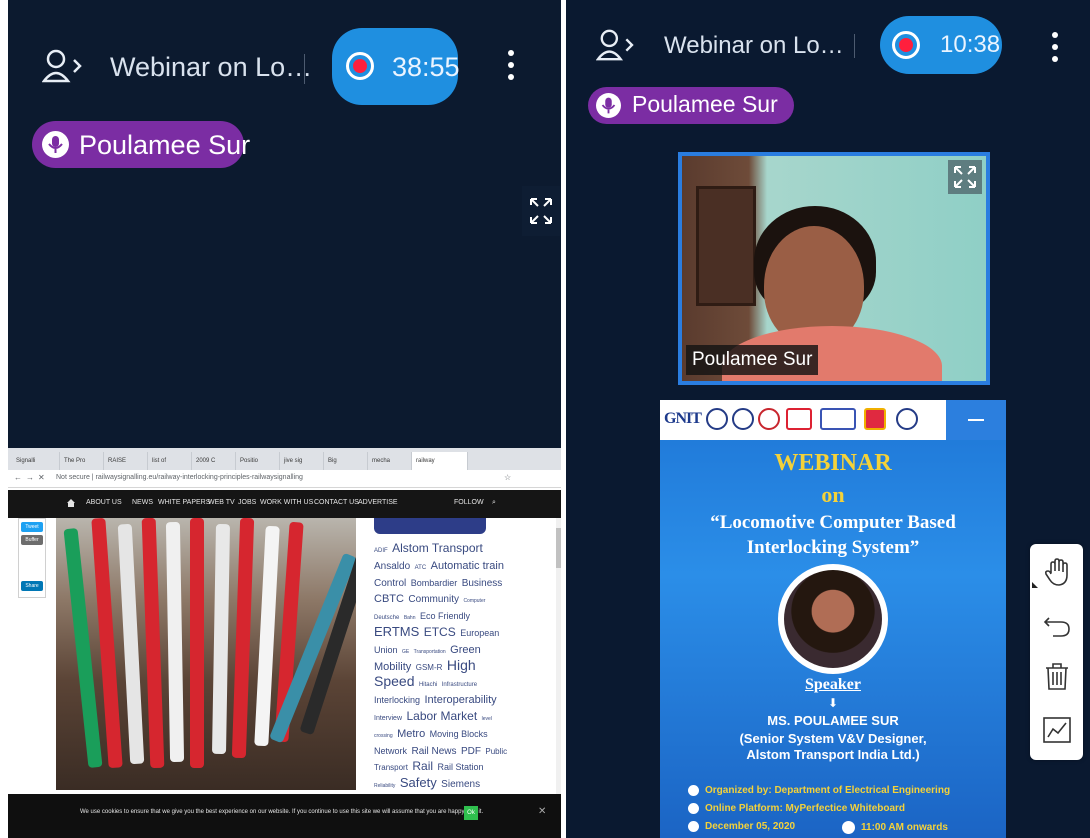  What do you see at coordinates (558, 656) in the screenshot?
I see `page-scrollbar` at bounding box center [558, 656].